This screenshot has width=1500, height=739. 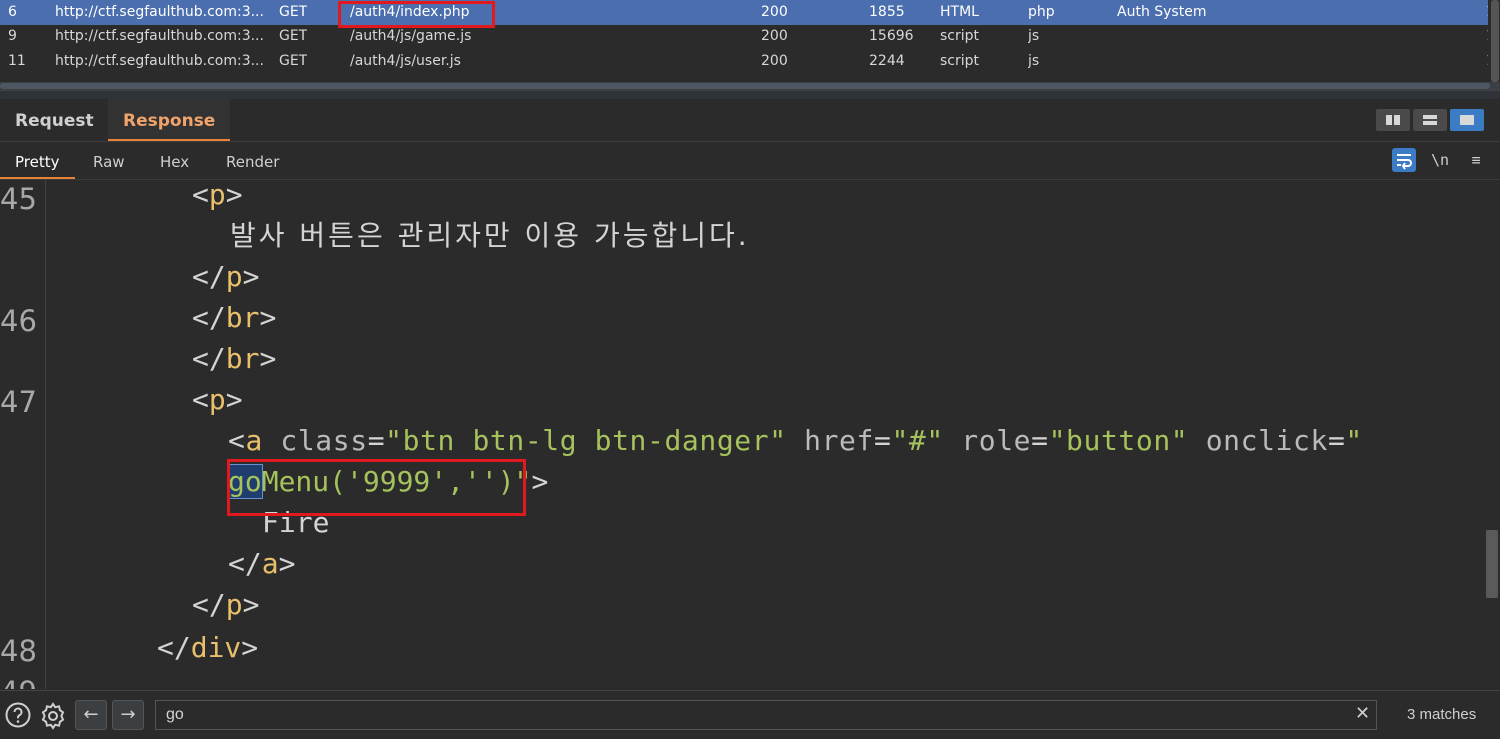 What do you see at coordinates (18, 651) in the screenshot?
I see `line-number: 48` at bounding box center [18, 651].